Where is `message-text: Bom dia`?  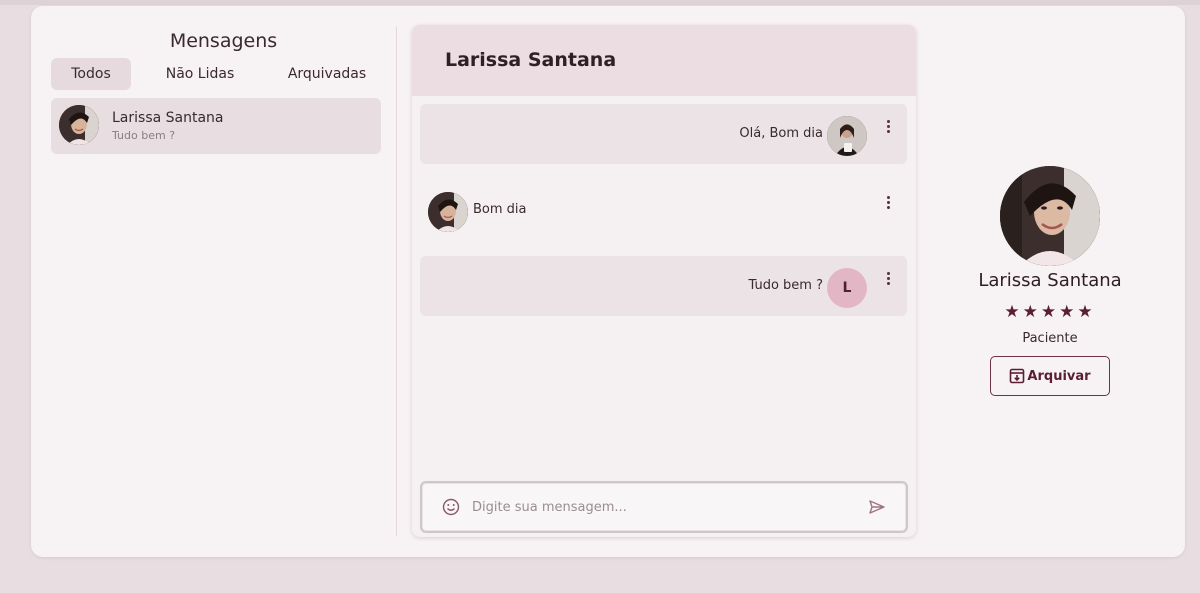
message-text: Bom dia is located at coordinates (500, 209).